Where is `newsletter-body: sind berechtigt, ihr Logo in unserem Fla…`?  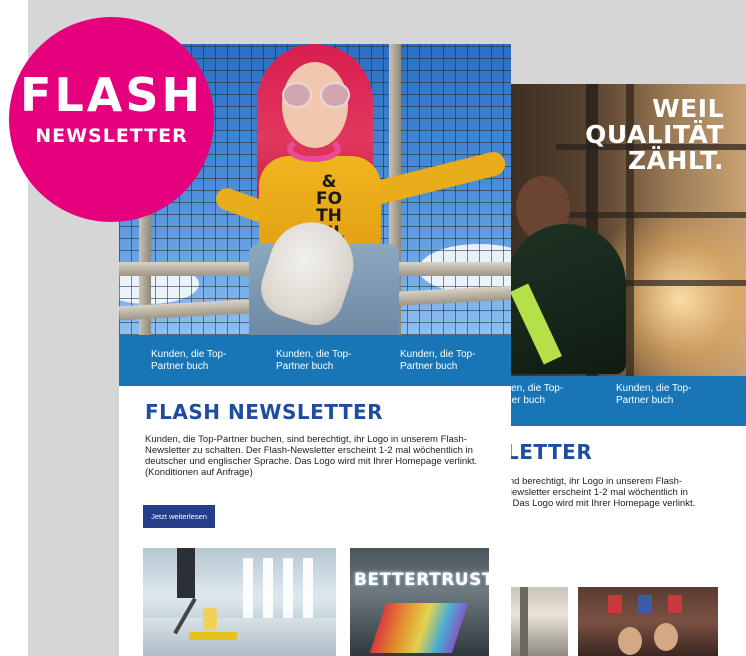 newsletter-body: sind berechtigt, ihr Logo in unserem Fla… is located at coordinates (599, 492).